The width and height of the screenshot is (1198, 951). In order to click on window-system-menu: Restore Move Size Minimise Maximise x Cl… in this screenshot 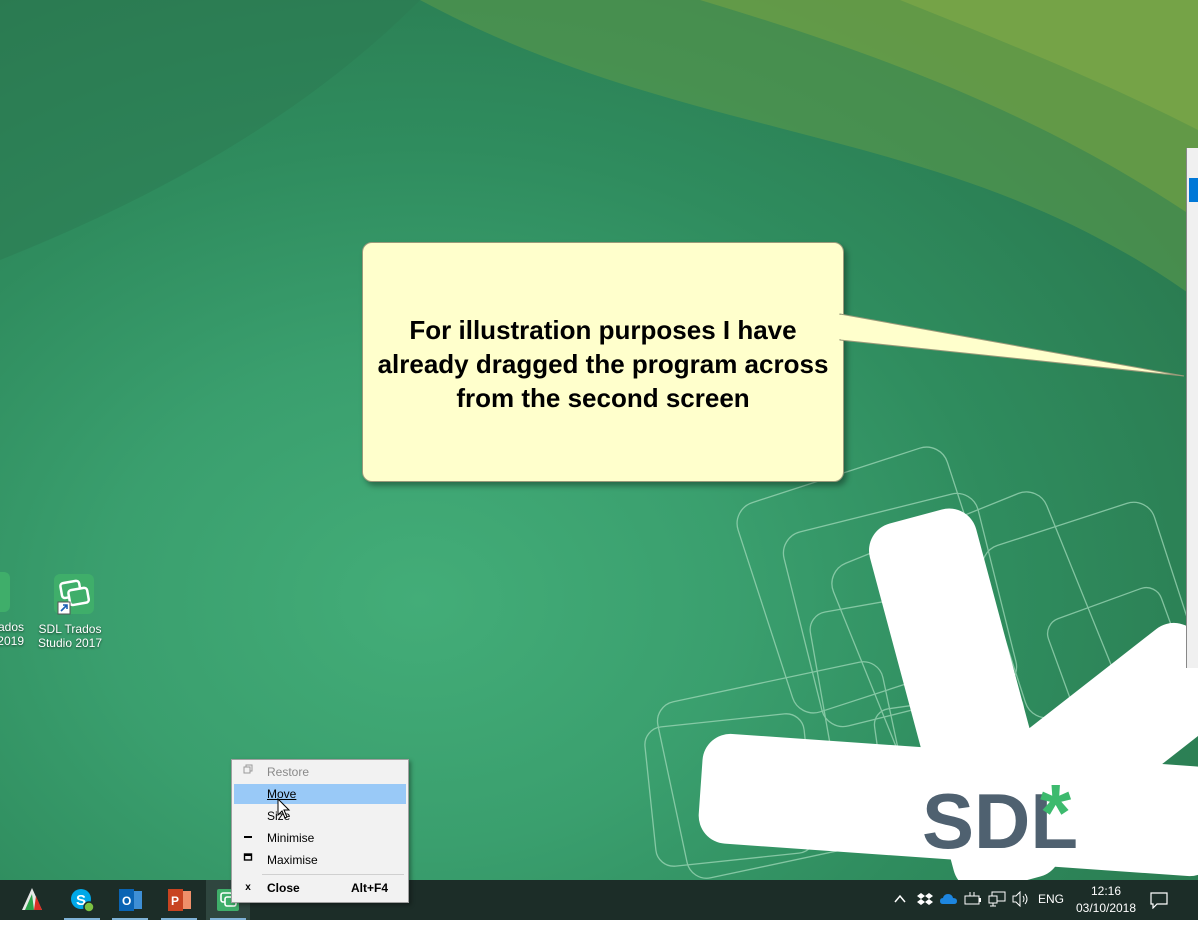, I will do `click(320, 831)`.